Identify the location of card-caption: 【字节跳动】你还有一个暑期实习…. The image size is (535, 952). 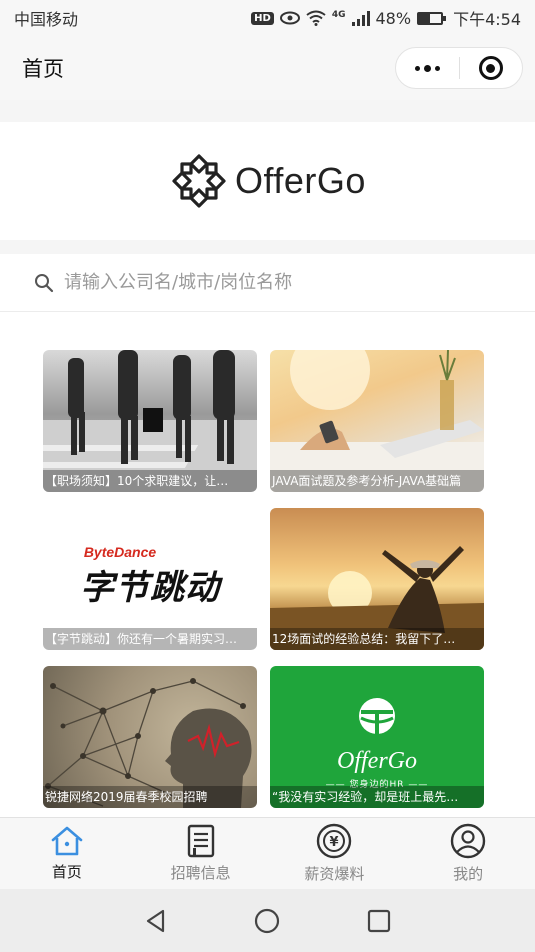
(150, 639).